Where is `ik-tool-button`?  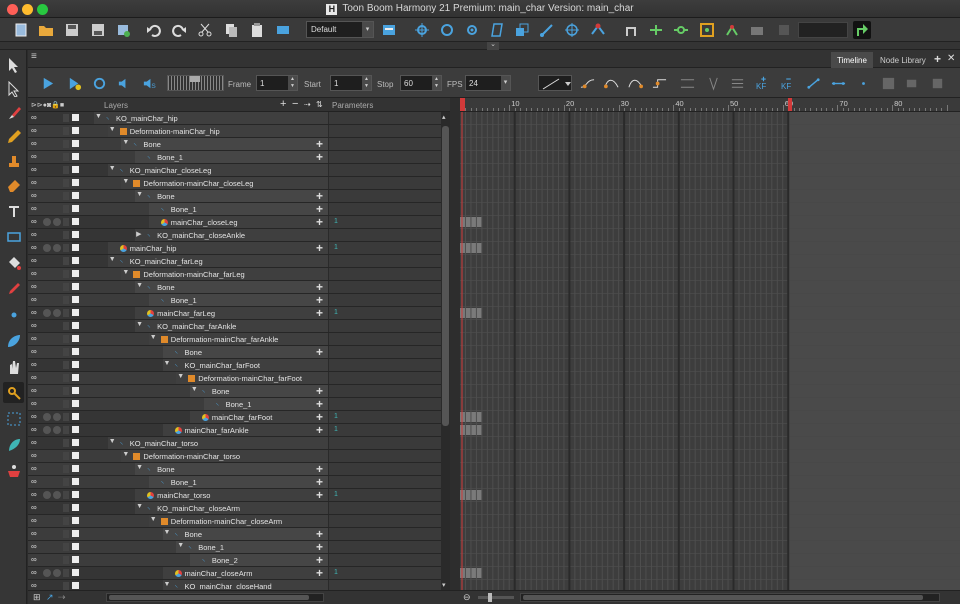 ik-tool-button is located at coordinates (598, 30).